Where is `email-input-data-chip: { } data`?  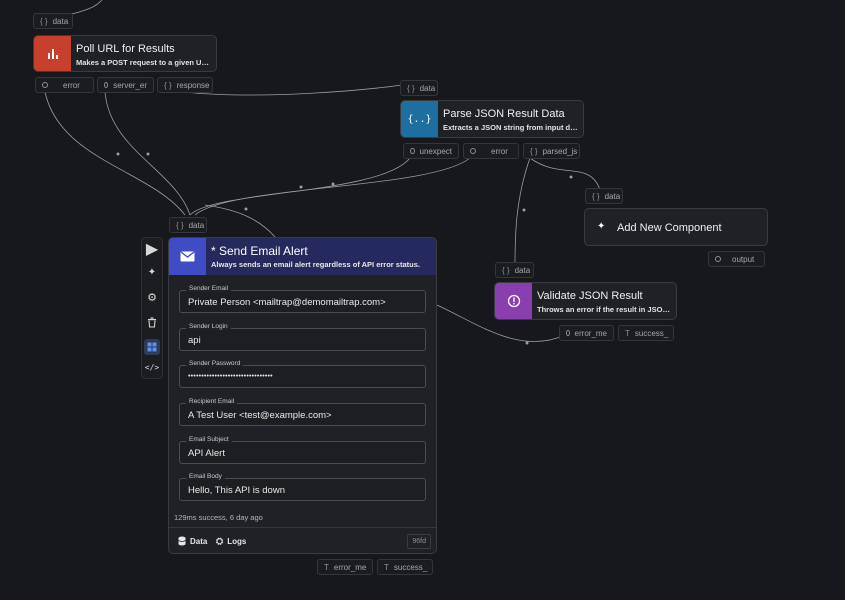
email-input-data-chip: { } data is located at coordinates (188, 225).